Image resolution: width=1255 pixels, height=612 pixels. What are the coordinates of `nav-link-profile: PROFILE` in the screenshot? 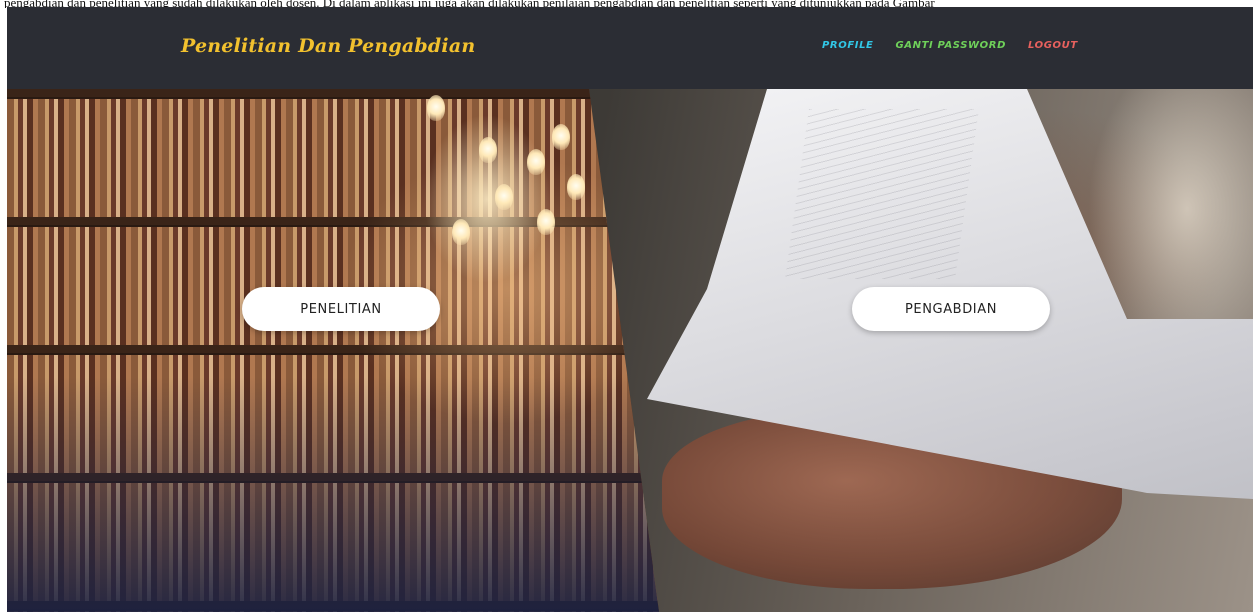 It's located at (848, 45).